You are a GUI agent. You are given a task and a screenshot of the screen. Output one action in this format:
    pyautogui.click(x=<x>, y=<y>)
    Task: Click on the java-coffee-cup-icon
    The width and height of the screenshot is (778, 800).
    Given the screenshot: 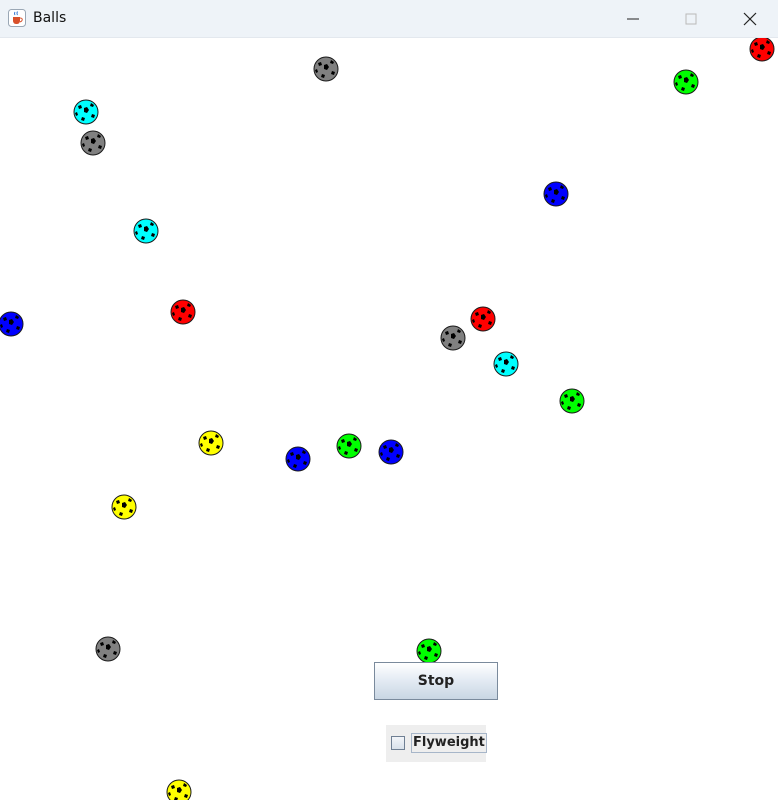 What is the action you would take?
    pyautogui.click(x=17, y=18)
    